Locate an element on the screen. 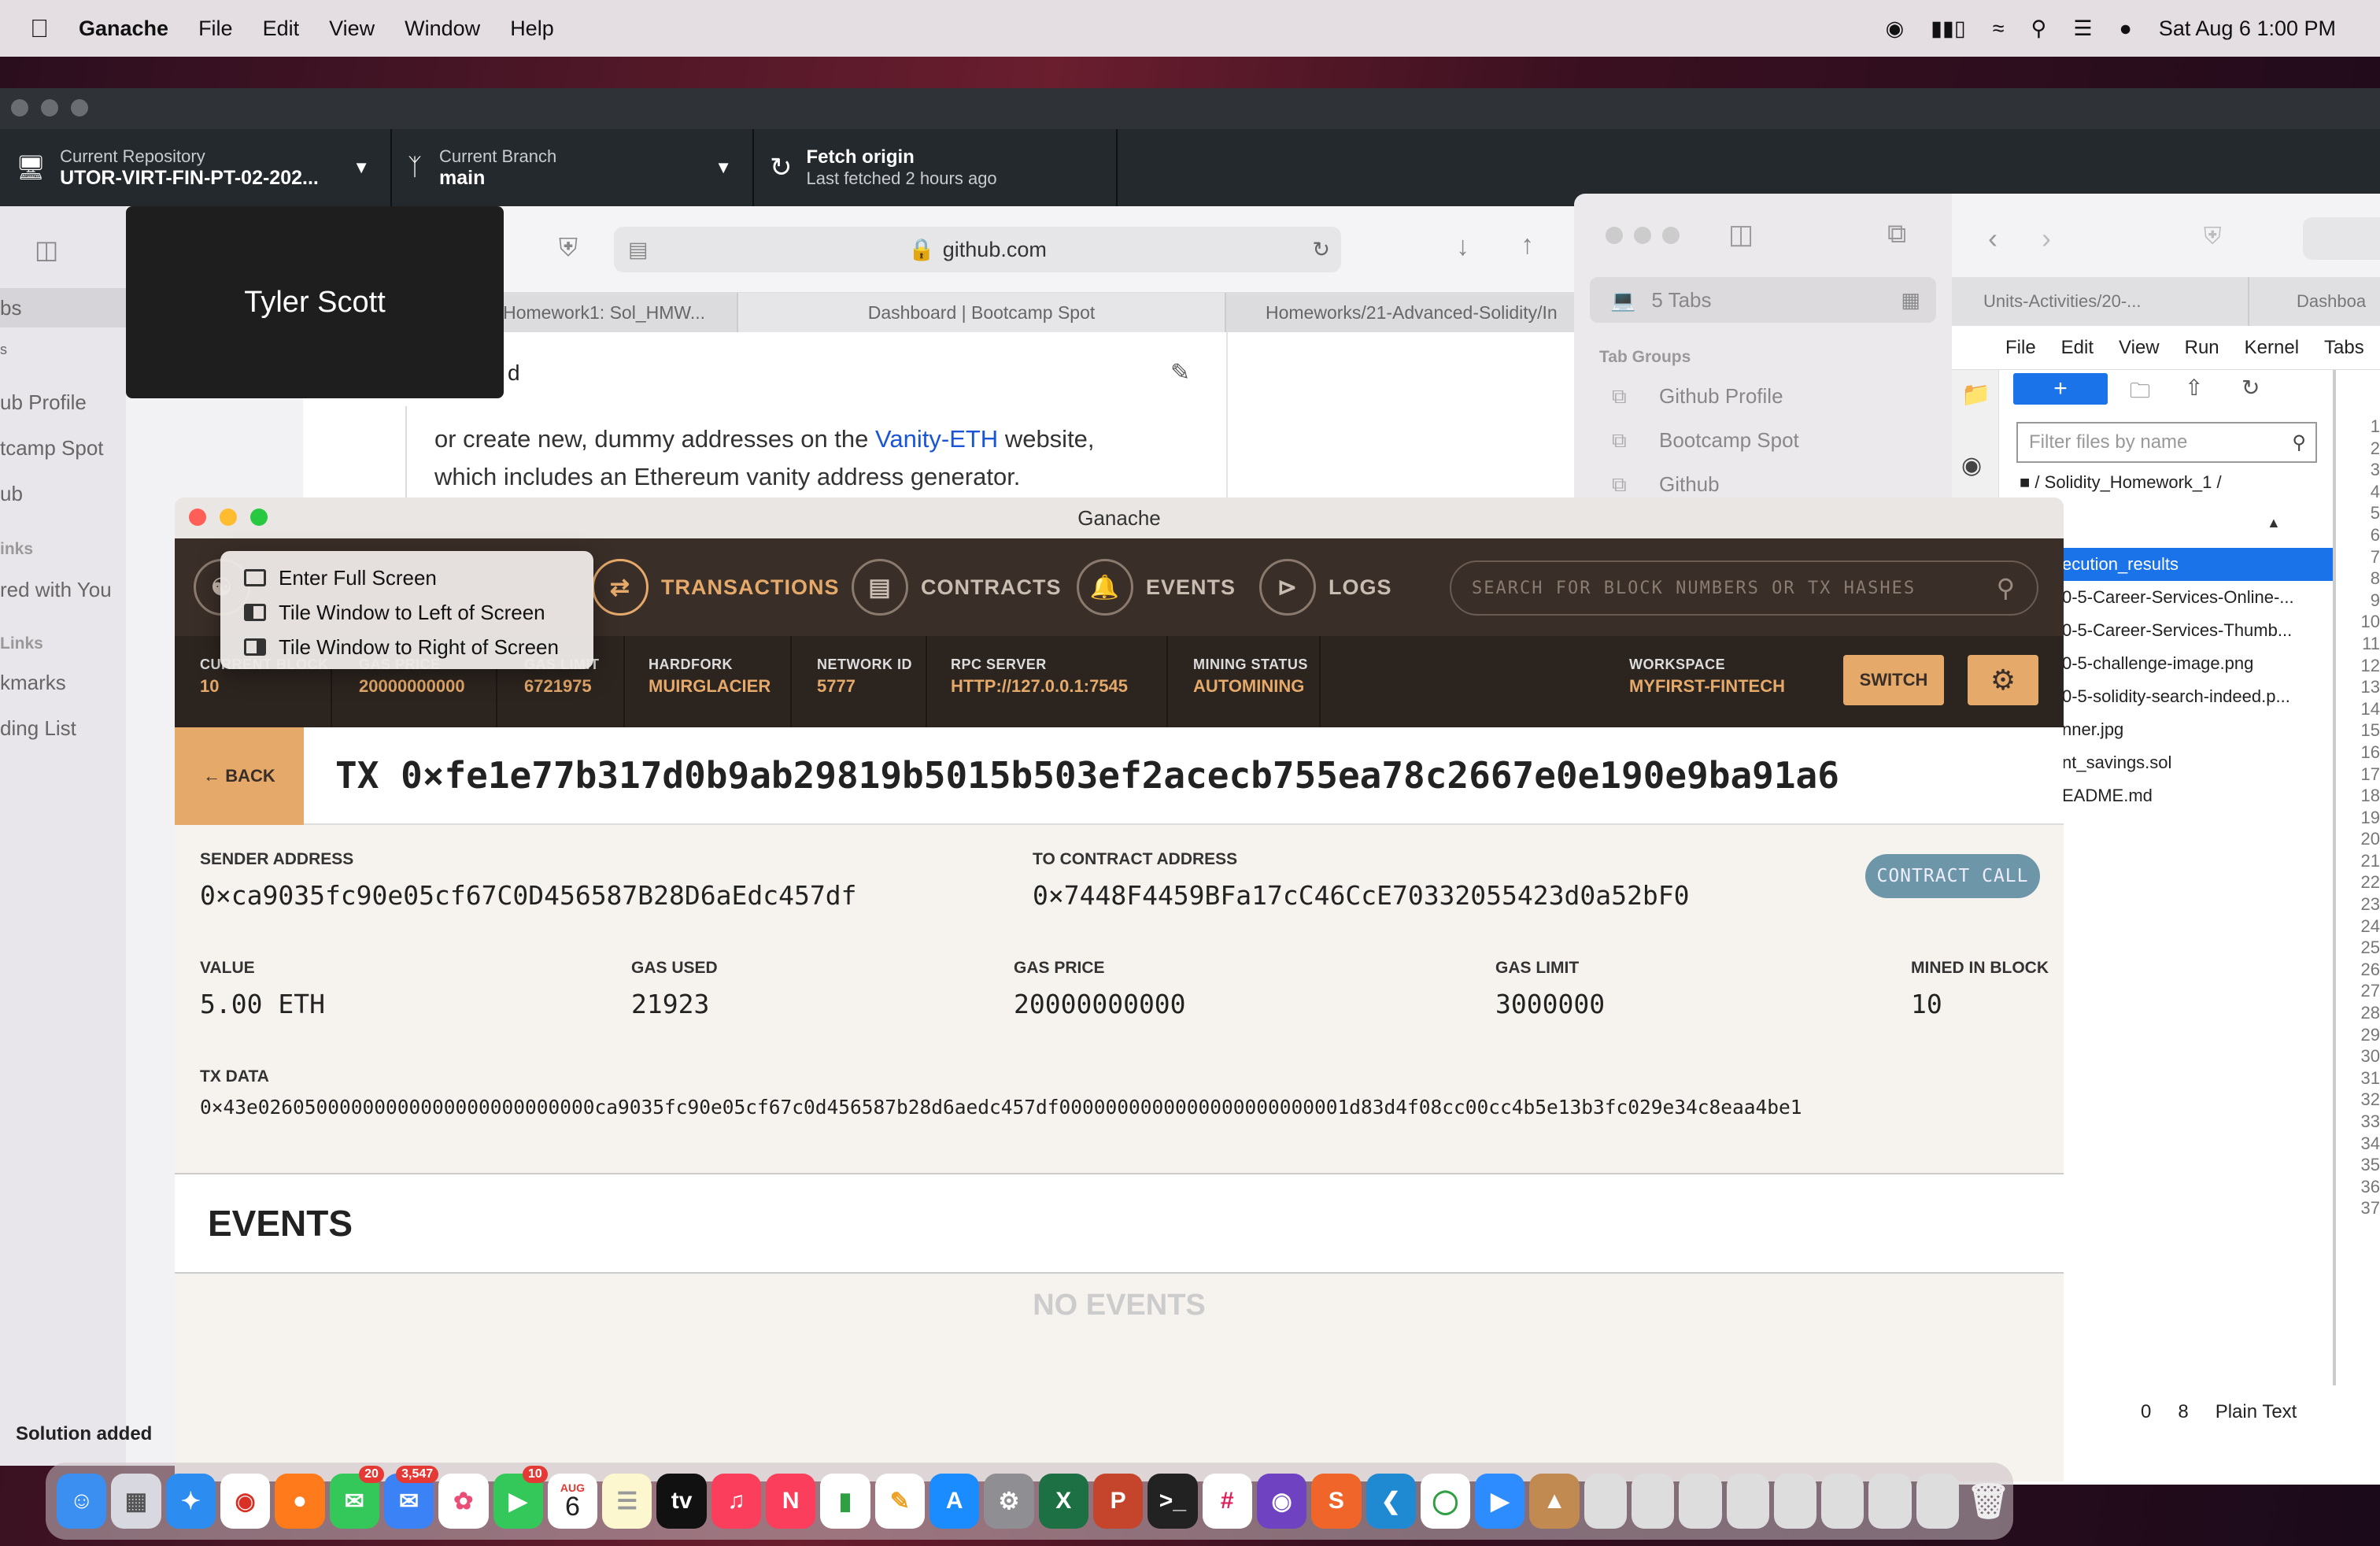 The height and width of the screenshot is (1546, 2380). download-icon: ↓ is located at coordinates (1462, 247).